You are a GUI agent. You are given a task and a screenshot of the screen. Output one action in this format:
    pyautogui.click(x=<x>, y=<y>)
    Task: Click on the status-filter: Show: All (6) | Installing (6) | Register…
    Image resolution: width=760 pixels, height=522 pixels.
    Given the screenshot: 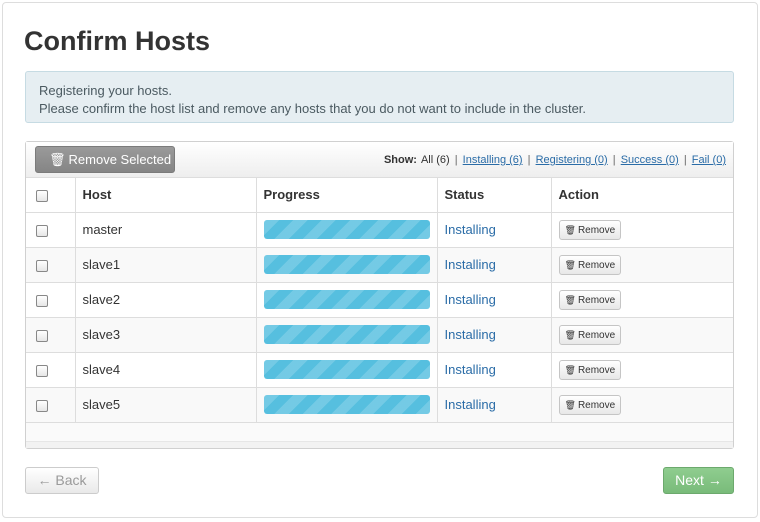 What is the action you would take?
    pyautogui.click(x=555, y=160)
    